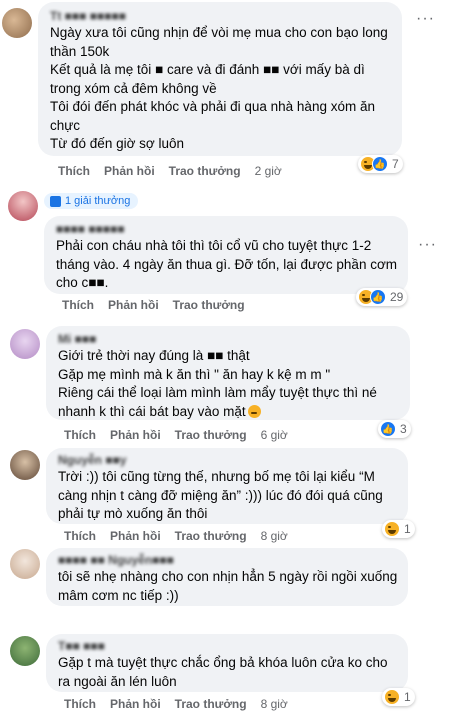 This screenshot has width=454, height=725. I want to click on award-icon, so click(55, 201).